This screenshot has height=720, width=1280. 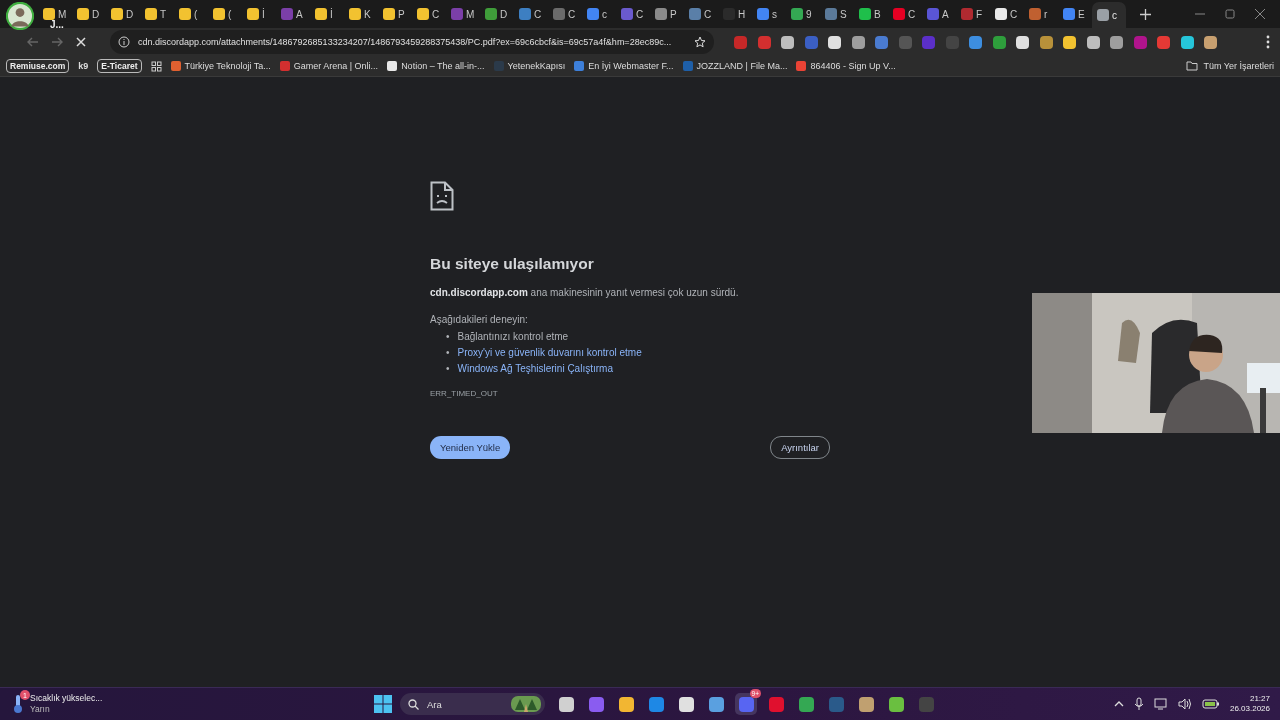 What do you see at coordinates (383, 704) in the screenshot?
I see `windows-logo-icon` at bounding box center [383, 704].